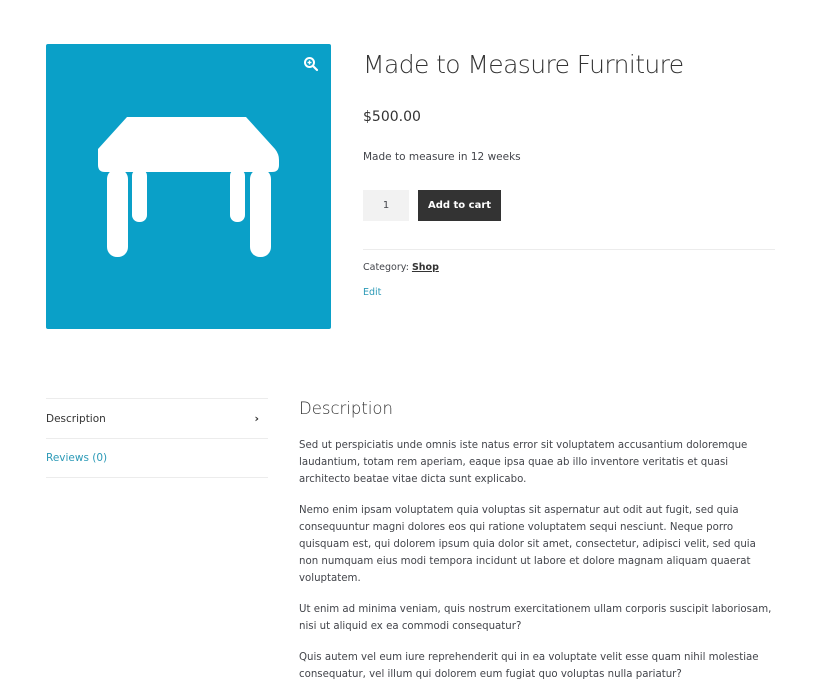 The height and width of the screenshot is (681, 820). Describe the element at coordinates (76, 418) in the screenshot. I see `tab-description-label: Description` at that location.